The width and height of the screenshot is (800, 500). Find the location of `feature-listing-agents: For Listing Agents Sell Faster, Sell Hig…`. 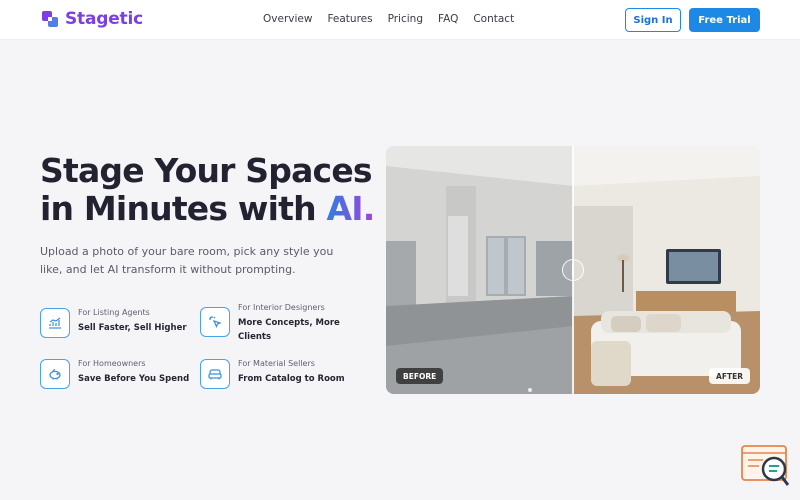

feature-listing-agents: For Listing Agents Sell Faster, Sell Hig… is located at coordinates (113, 323).